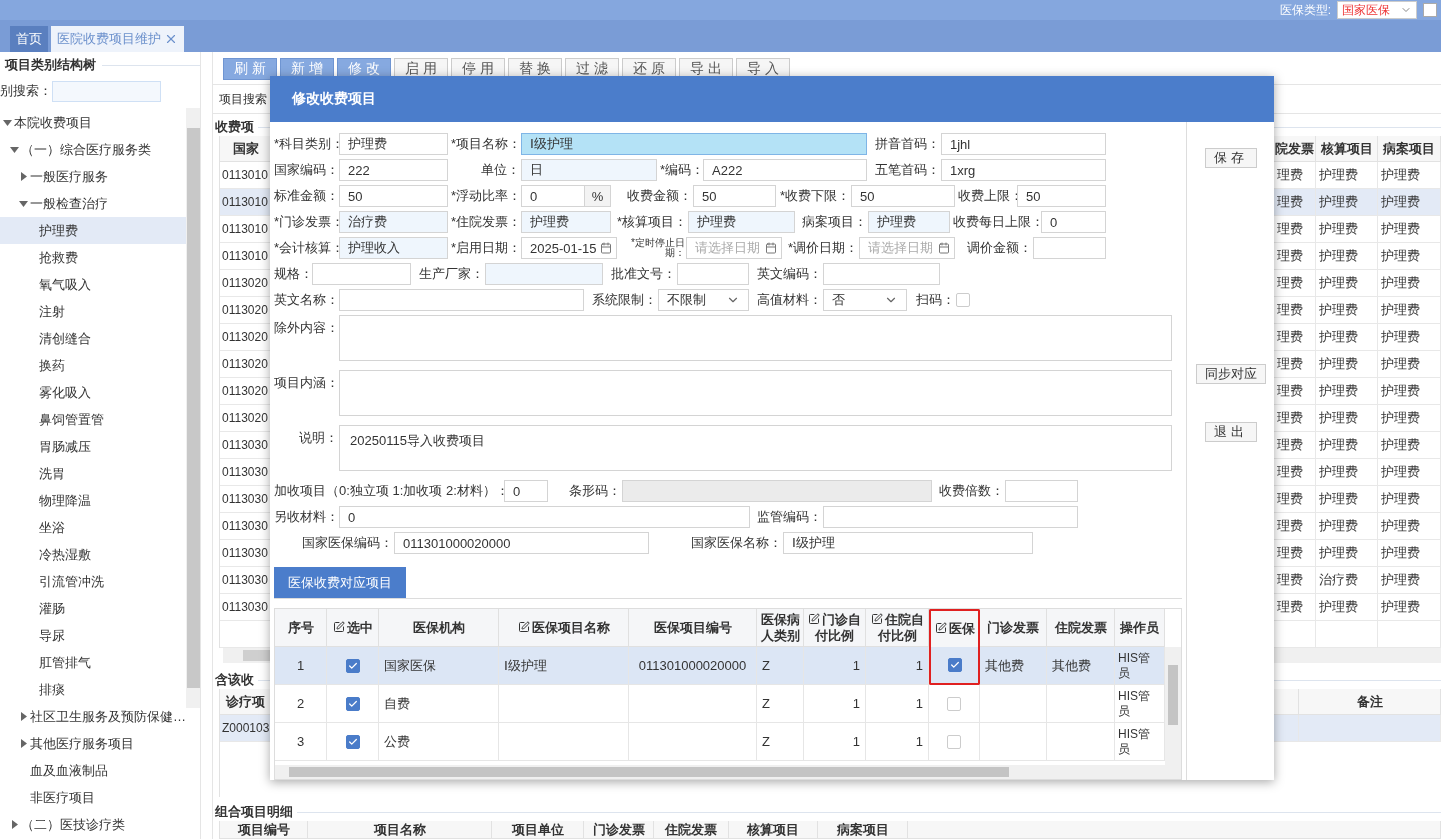  I want to click on tree-item: 引流管冲洗, so click(93, 581).